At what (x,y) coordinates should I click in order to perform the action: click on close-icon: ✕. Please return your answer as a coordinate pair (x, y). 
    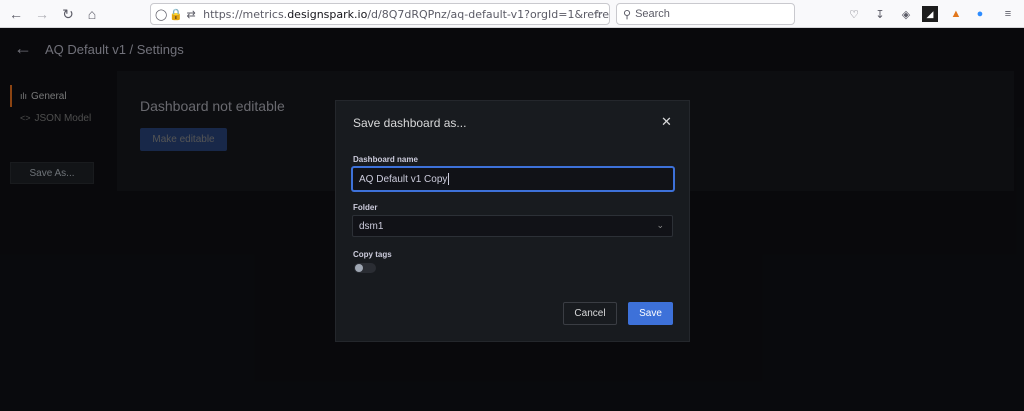
    Looking at the image, I should click on (666, 122).